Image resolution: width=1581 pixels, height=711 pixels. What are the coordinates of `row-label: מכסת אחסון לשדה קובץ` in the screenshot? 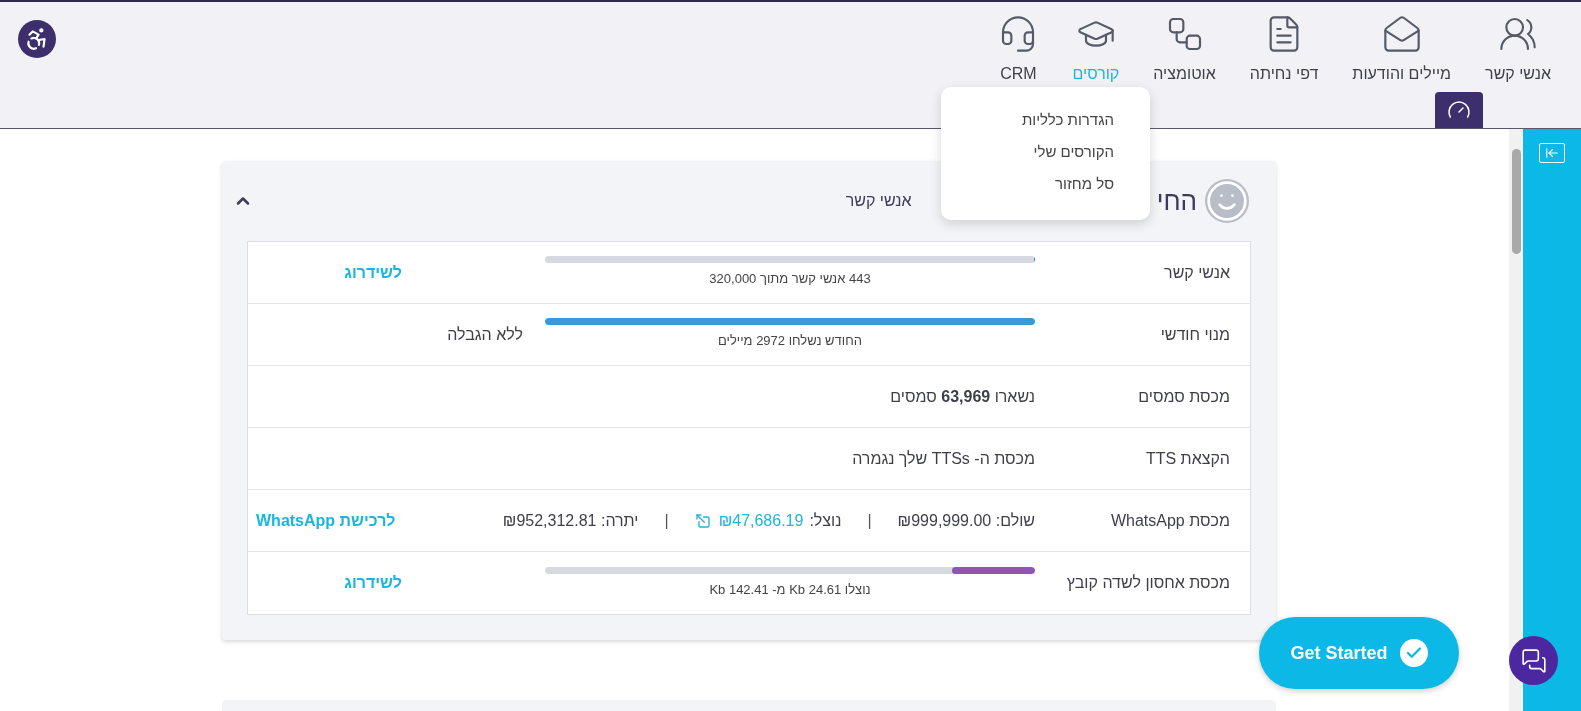 It's located at (1148, 582).